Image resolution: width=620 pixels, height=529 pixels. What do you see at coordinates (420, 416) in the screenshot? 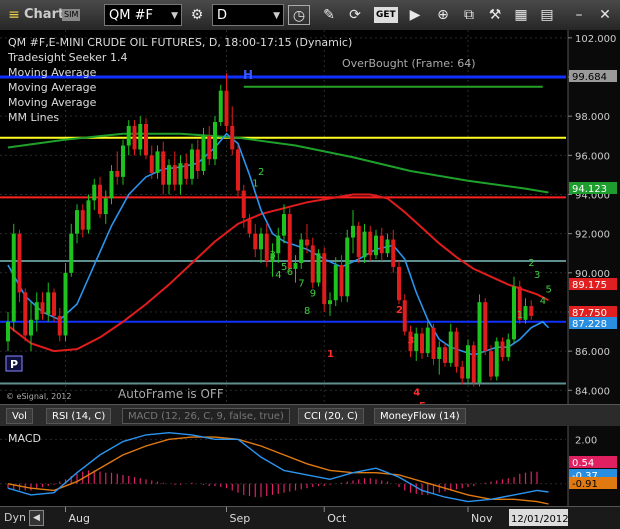
I see `tab-moneyflow: MoneyFlow (14)` at bounding box center [420, 416].